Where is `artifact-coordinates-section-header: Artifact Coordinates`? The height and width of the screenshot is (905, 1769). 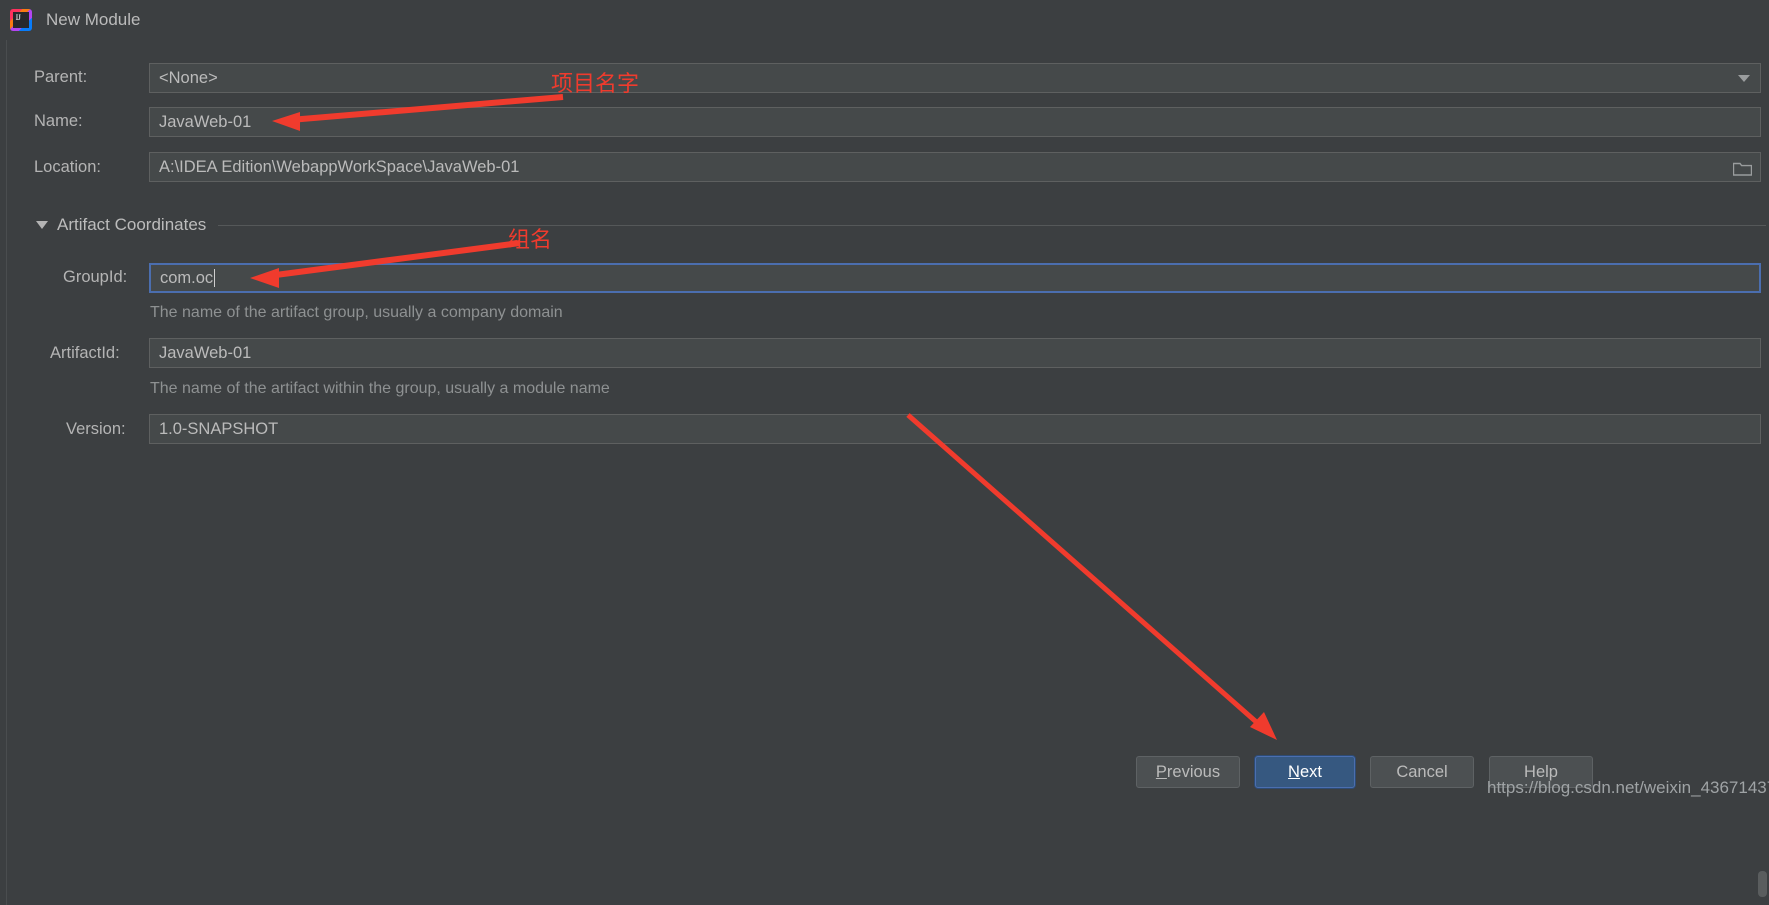
artifact-coordinates-section-header: Artifact Coordinates is located at coordinates (901, 225).